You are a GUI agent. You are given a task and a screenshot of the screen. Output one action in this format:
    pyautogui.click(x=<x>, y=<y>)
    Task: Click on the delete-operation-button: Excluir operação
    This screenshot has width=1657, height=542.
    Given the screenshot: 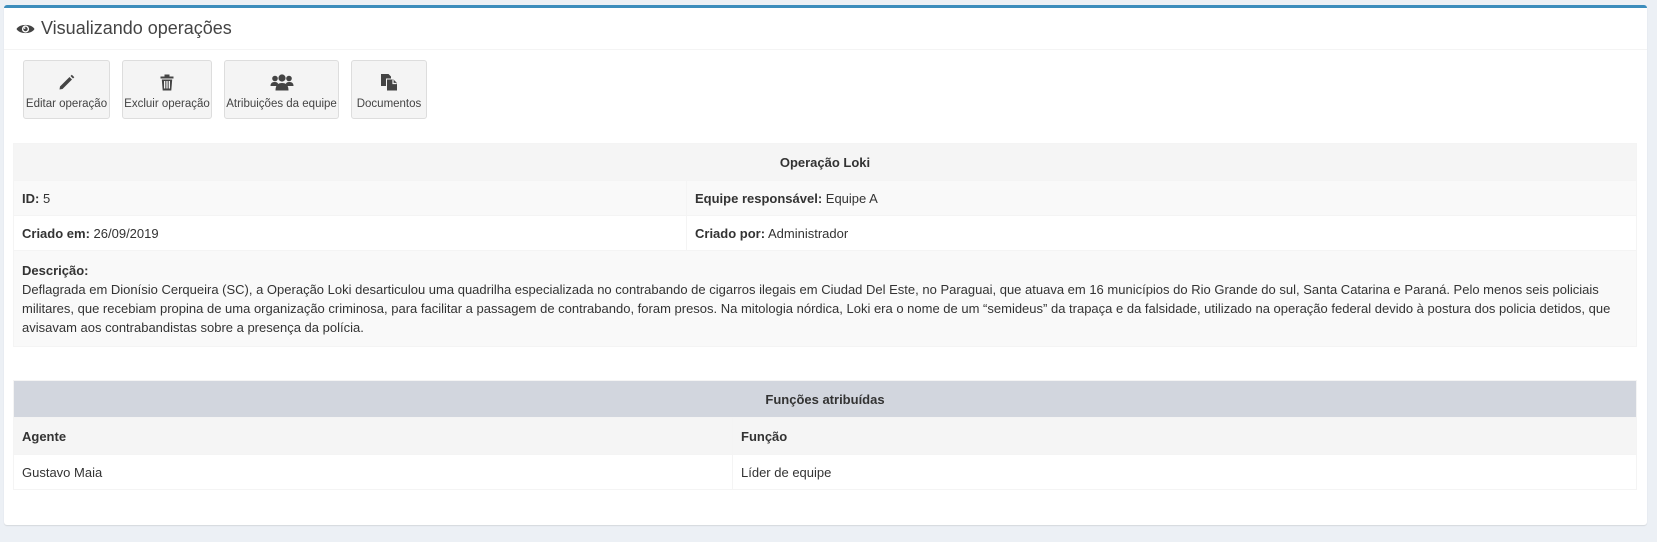 What is the action you would take?
    pyautogui.click(x=167, y=89)
    